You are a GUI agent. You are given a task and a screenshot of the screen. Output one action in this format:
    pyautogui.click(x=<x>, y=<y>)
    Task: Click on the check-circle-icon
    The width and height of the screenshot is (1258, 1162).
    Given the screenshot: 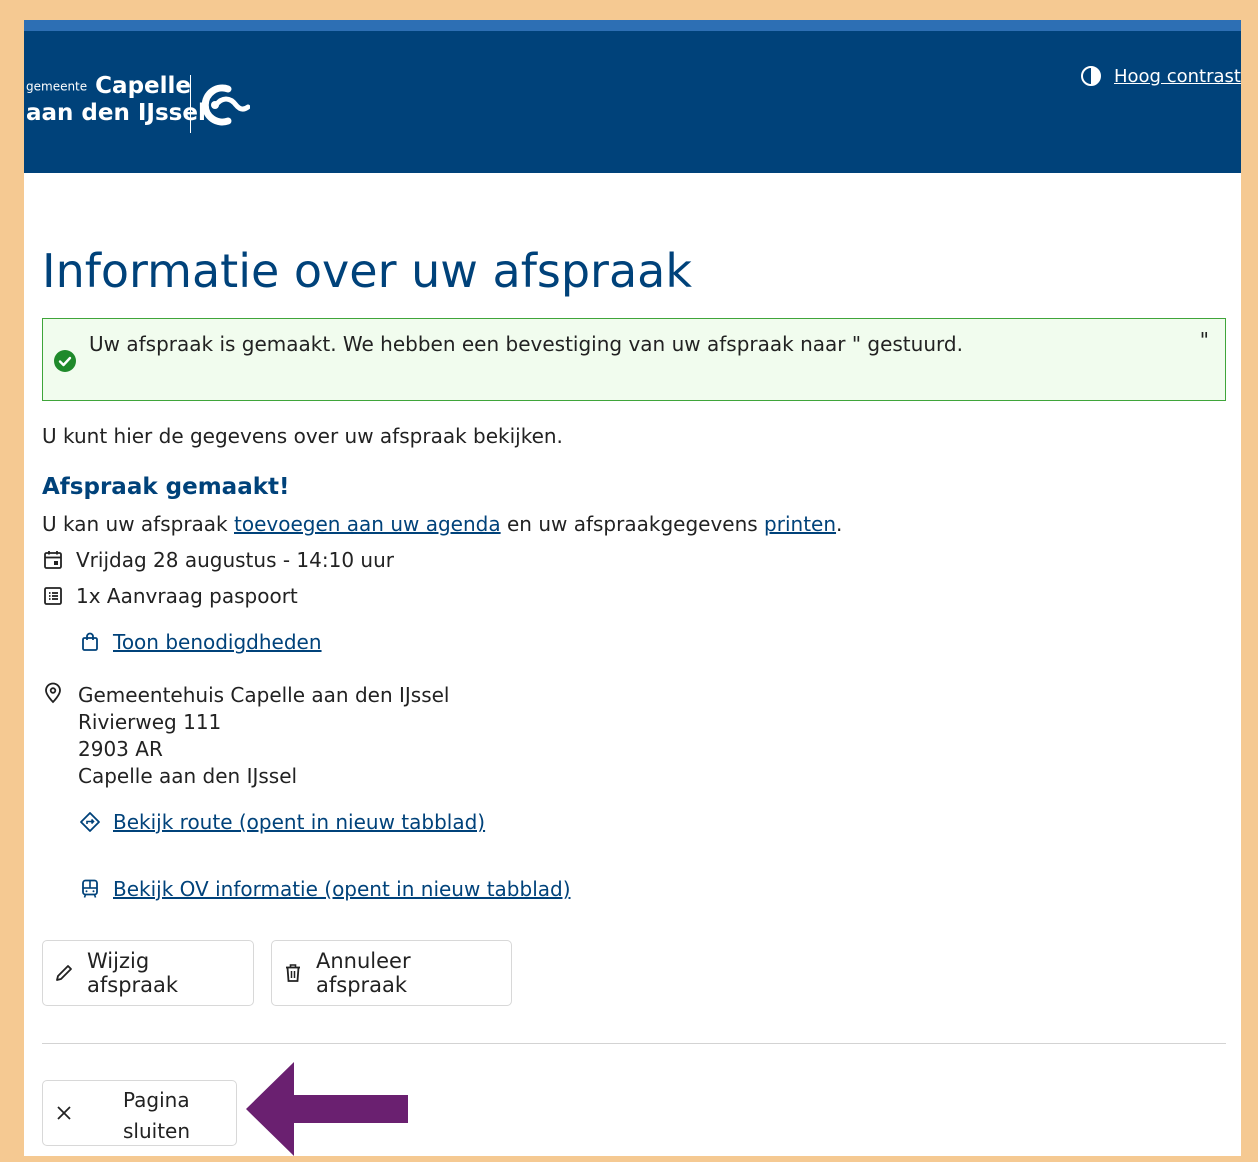 What is the action you would take?
    pyautogui.click(x=65, y=361)
    